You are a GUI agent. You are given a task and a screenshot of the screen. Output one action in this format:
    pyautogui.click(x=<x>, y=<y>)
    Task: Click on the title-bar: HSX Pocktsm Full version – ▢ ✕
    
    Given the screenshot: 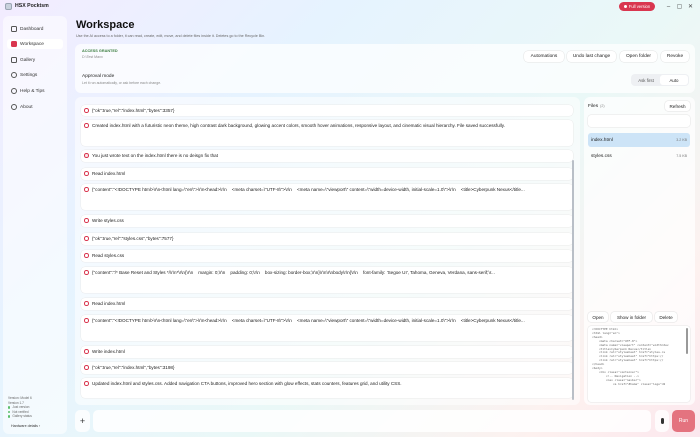 What is the action you would take?
    pyautogui.click(x=350, y=6)
    